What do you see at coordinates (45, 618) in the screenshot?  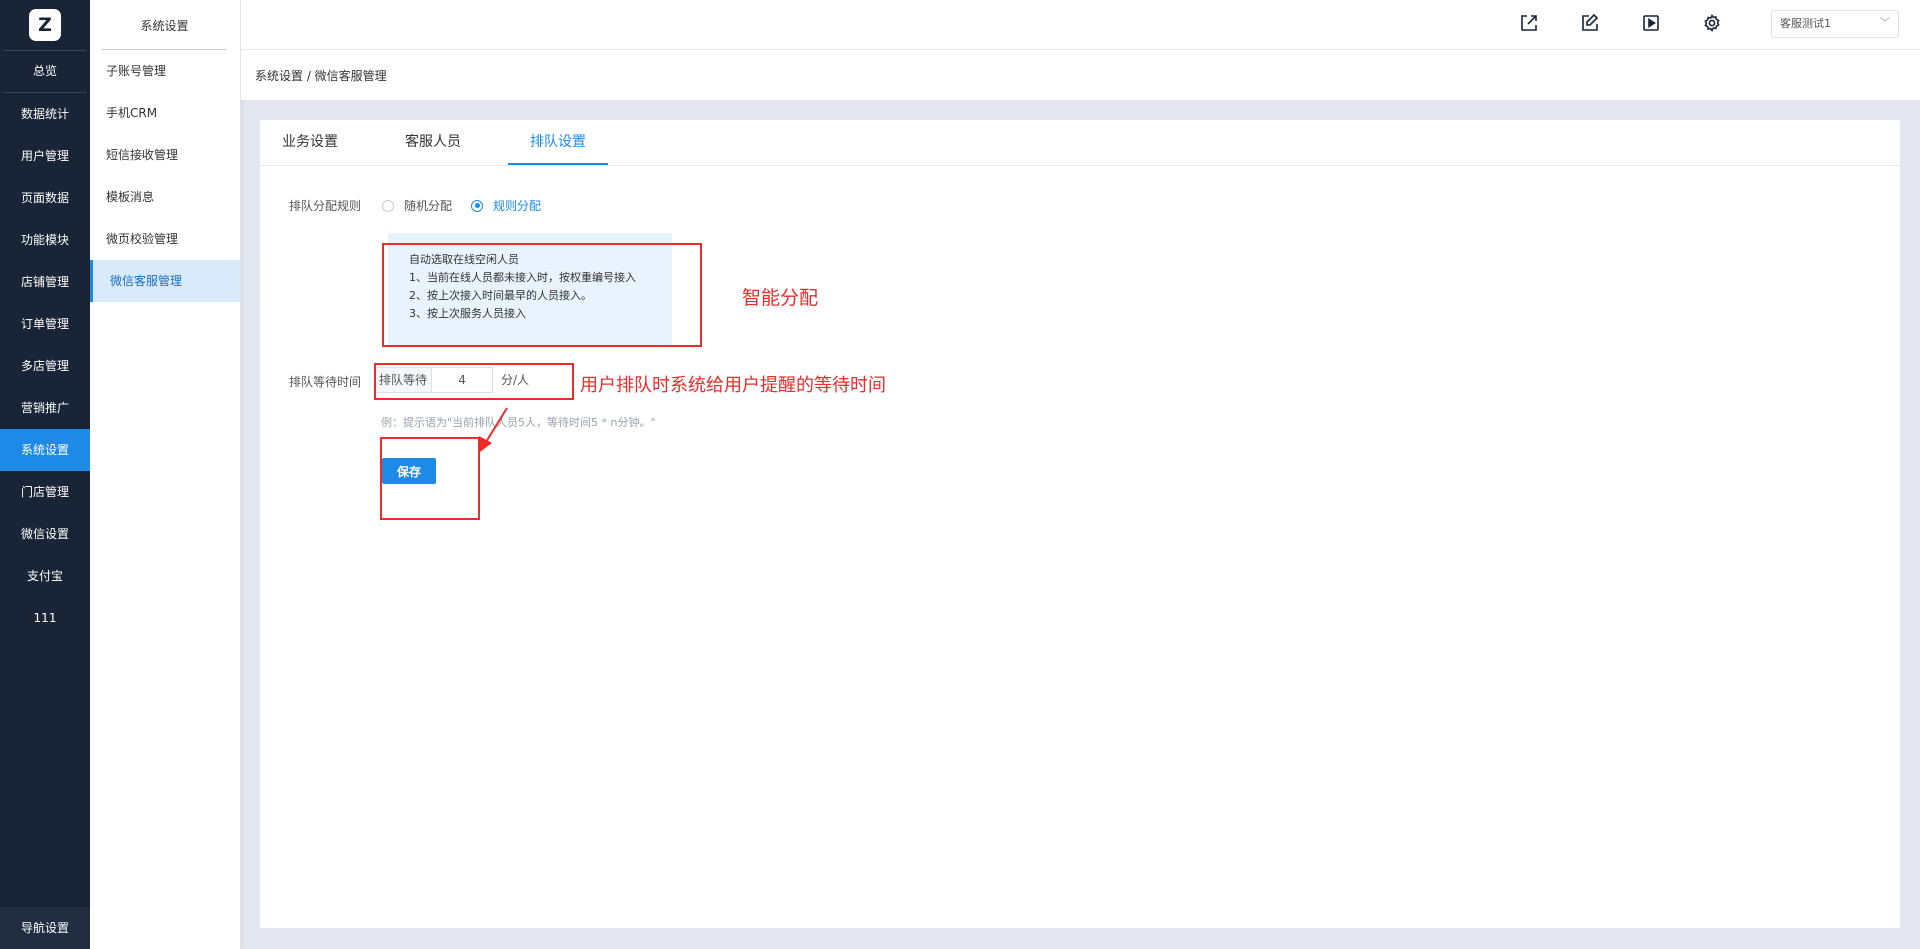 I see `nav-item-111: 111` at bounding box center [45, 618].